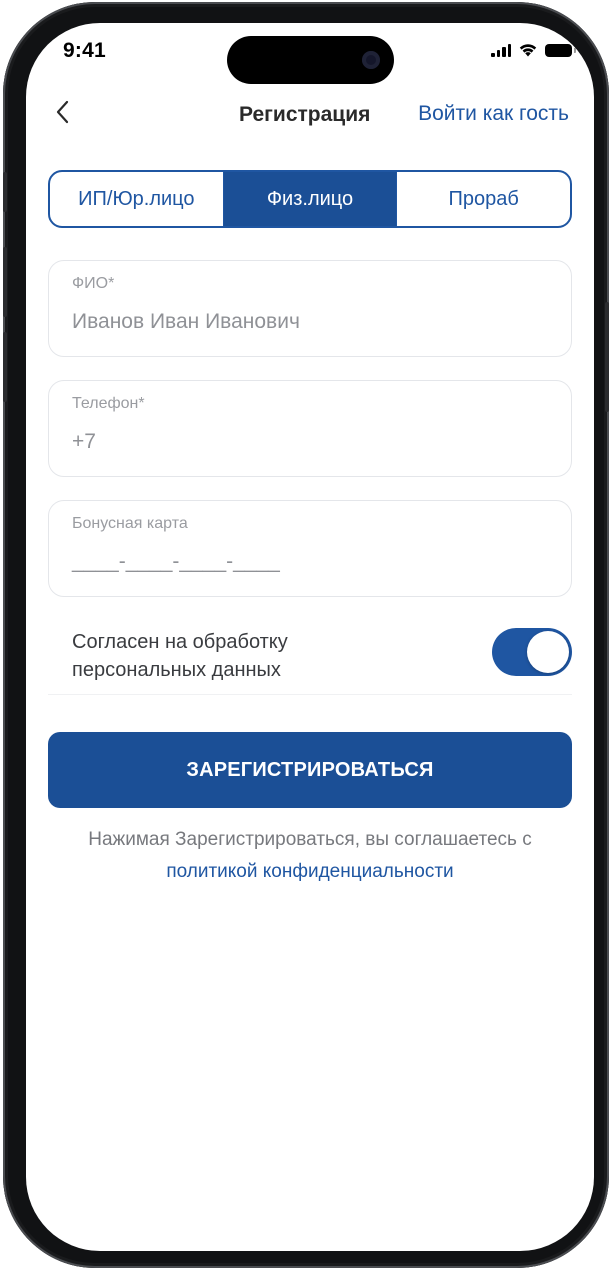 This screenshot has width=613, height=1270. Describe the element at coordinates (607, 357) in the screenshot. I see `power-button` at that location.